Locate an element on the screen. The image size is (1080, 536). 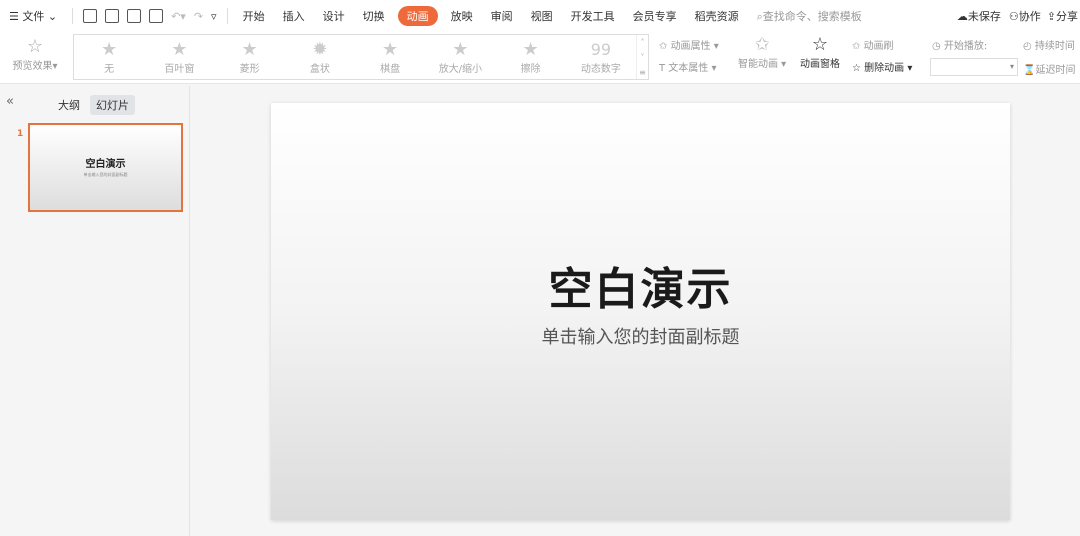
preview-label: 预览效果 is located at coordinates (32, 66).